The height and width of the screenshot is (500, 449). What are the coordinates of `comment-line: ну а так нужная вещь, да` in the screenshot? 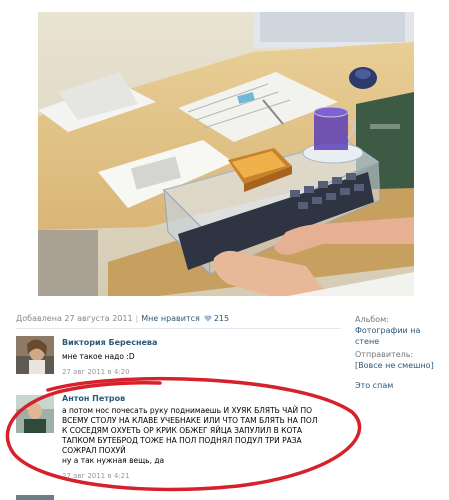 It's located at (113, 460).